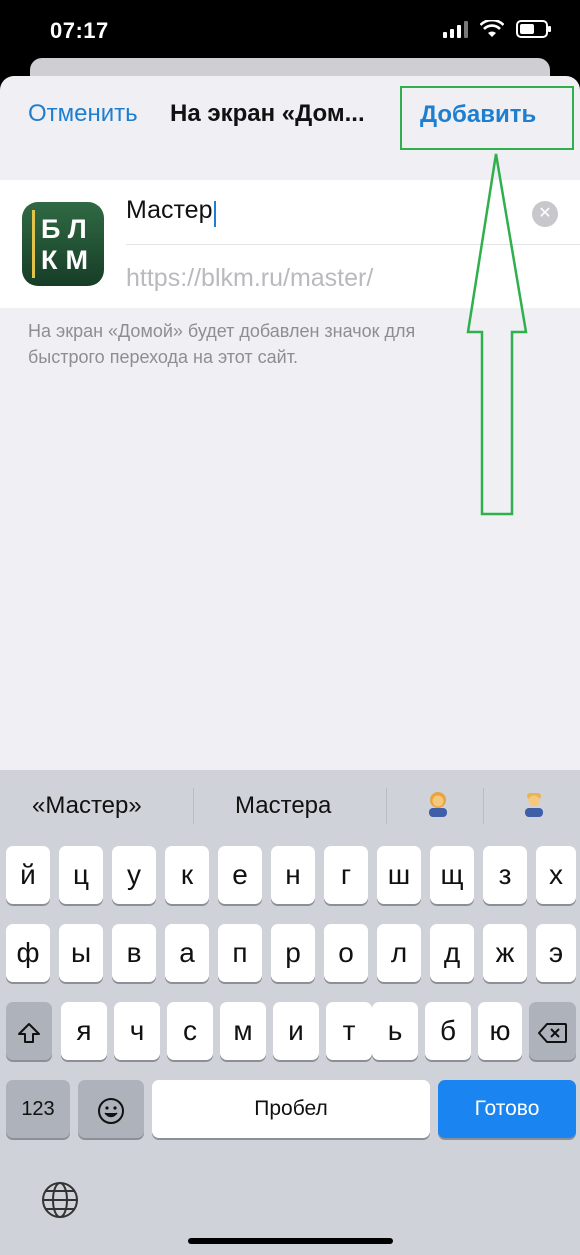 The image size is (580, 1255). Describe the element at coordinates (455, 29) in the screenshot. I see `cellular-signal-icon` at that location.